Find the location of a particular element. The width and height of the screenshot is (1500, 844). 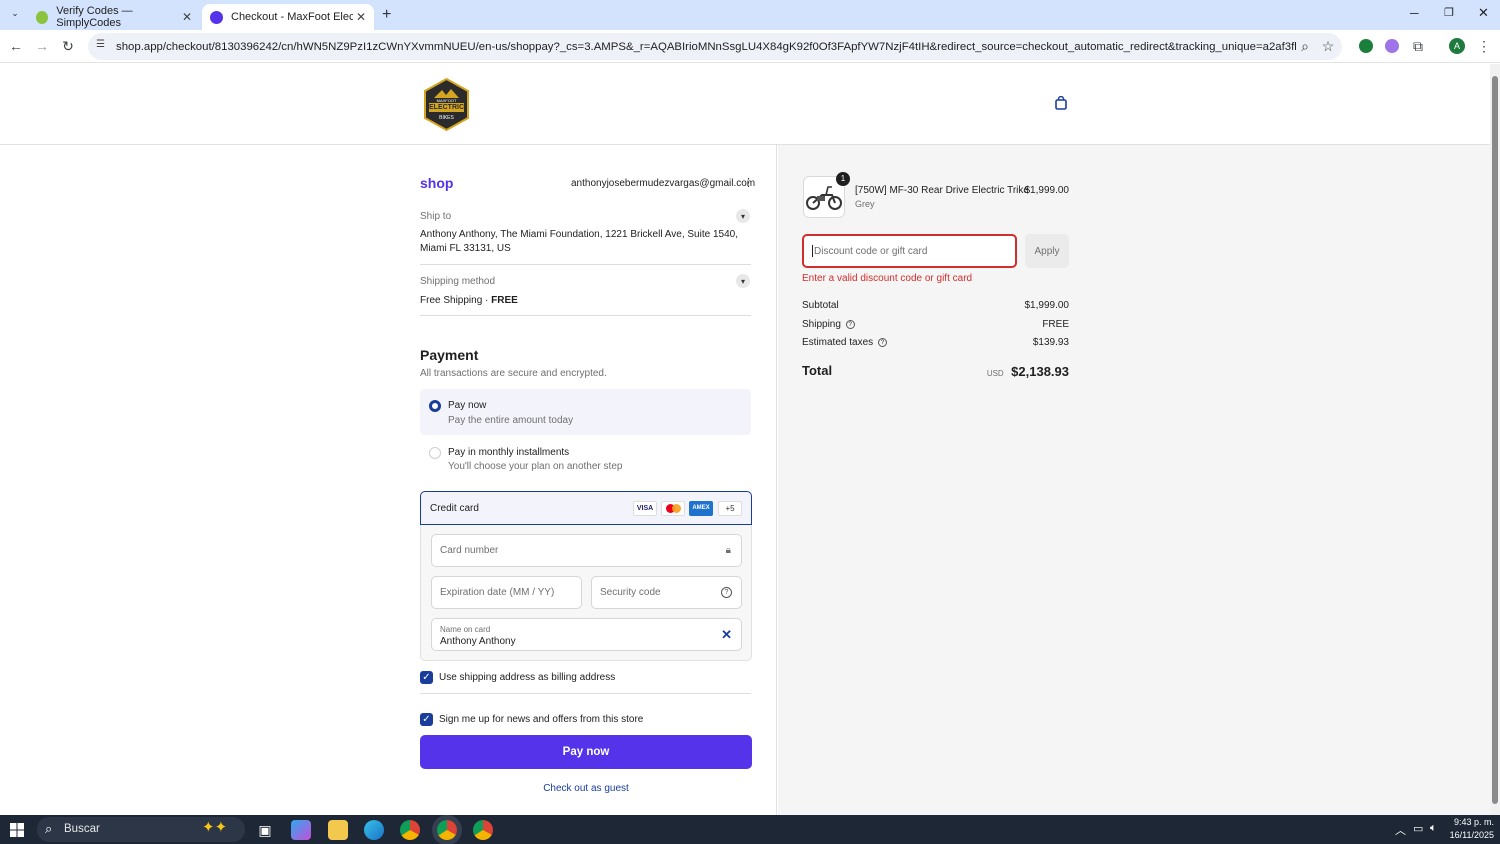

chrome-active-icon is located at coordinates (447, 830).